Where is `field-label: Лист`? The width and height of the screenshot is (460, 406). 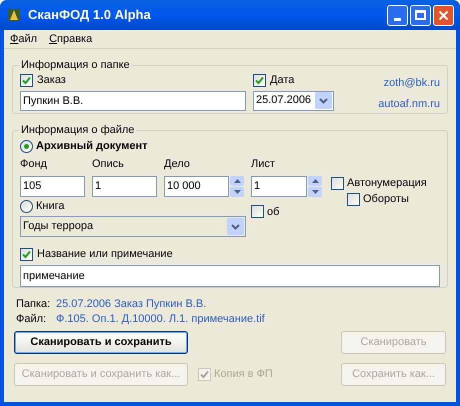 field-label: Лист is located at coordinates (263, 163).